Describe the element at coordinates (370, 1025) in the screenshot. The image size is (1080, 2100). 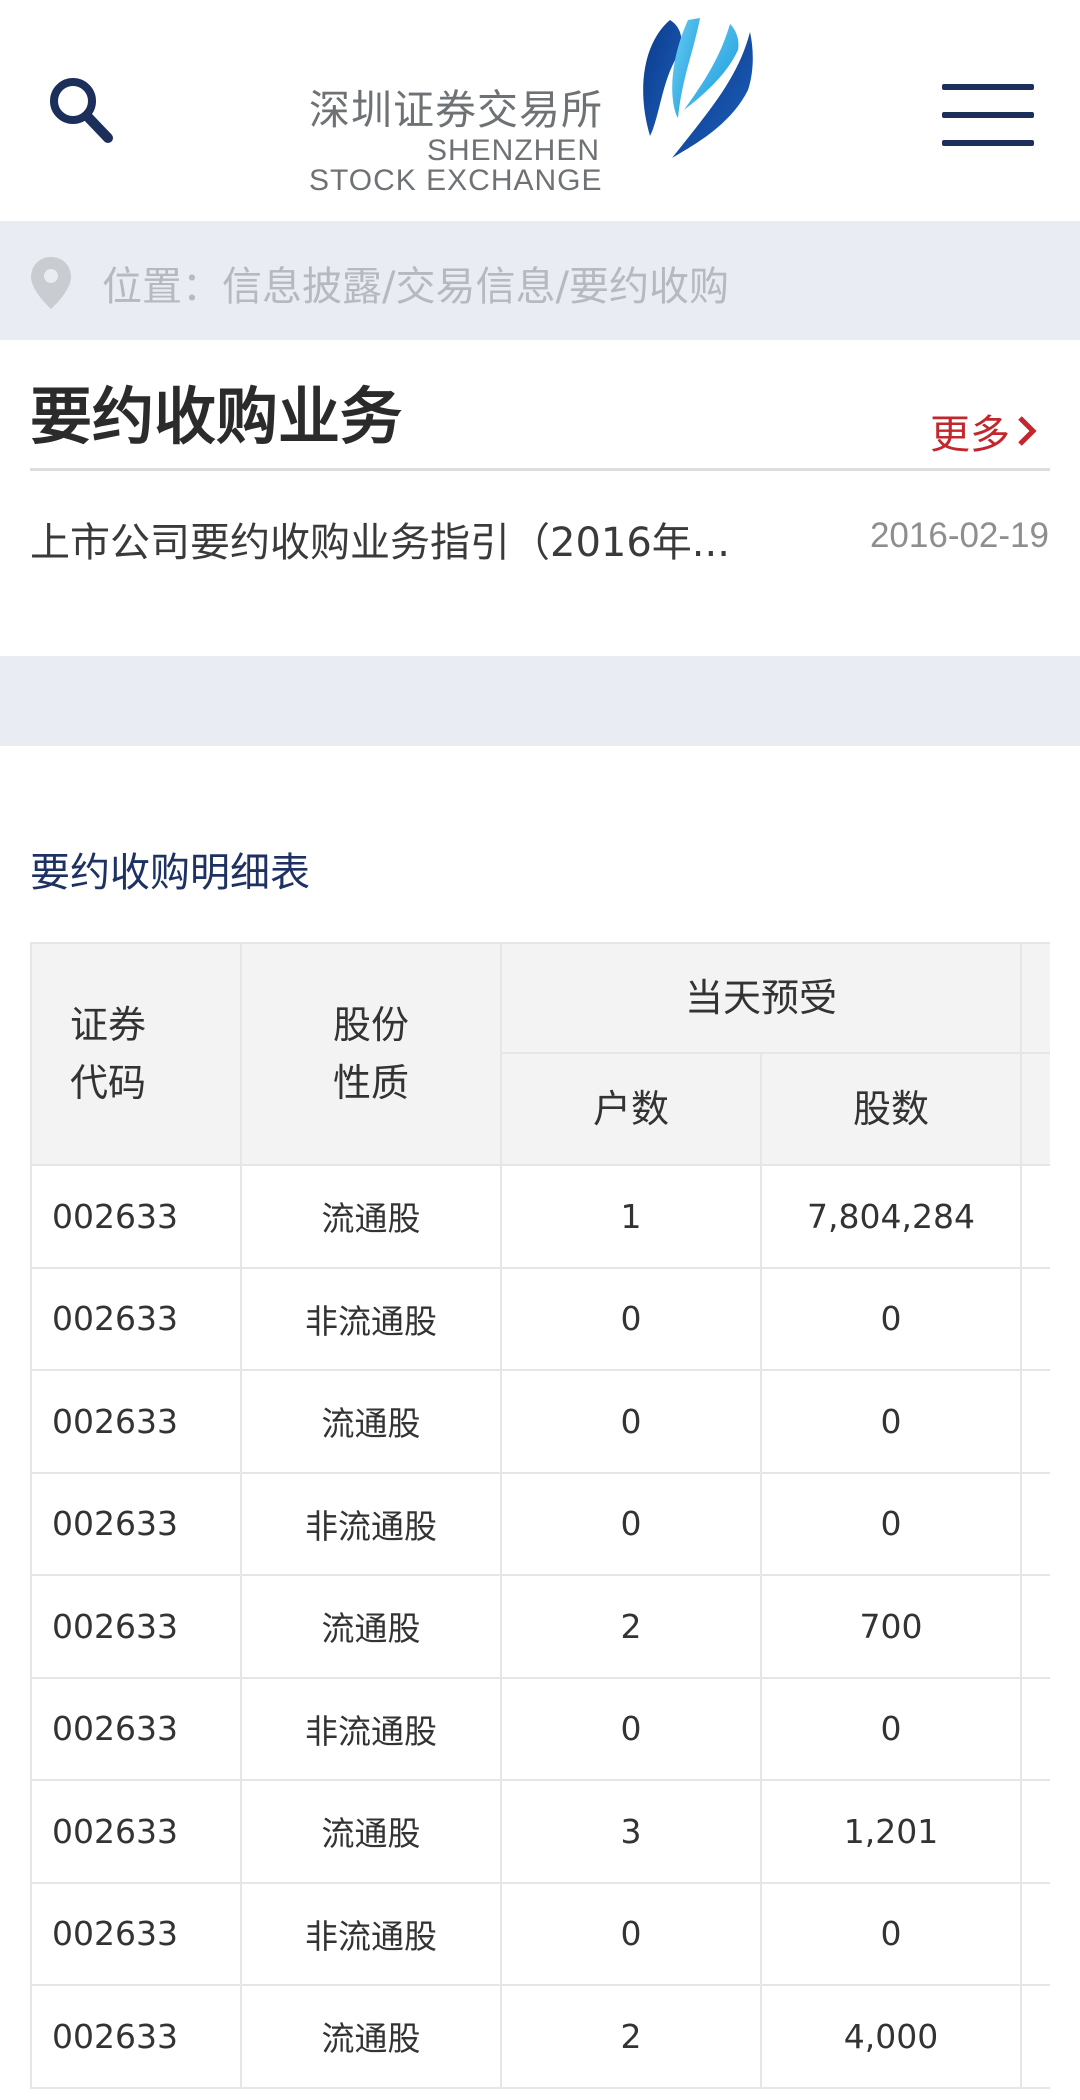
I see `header-share-type-line1: 股份` at that location.